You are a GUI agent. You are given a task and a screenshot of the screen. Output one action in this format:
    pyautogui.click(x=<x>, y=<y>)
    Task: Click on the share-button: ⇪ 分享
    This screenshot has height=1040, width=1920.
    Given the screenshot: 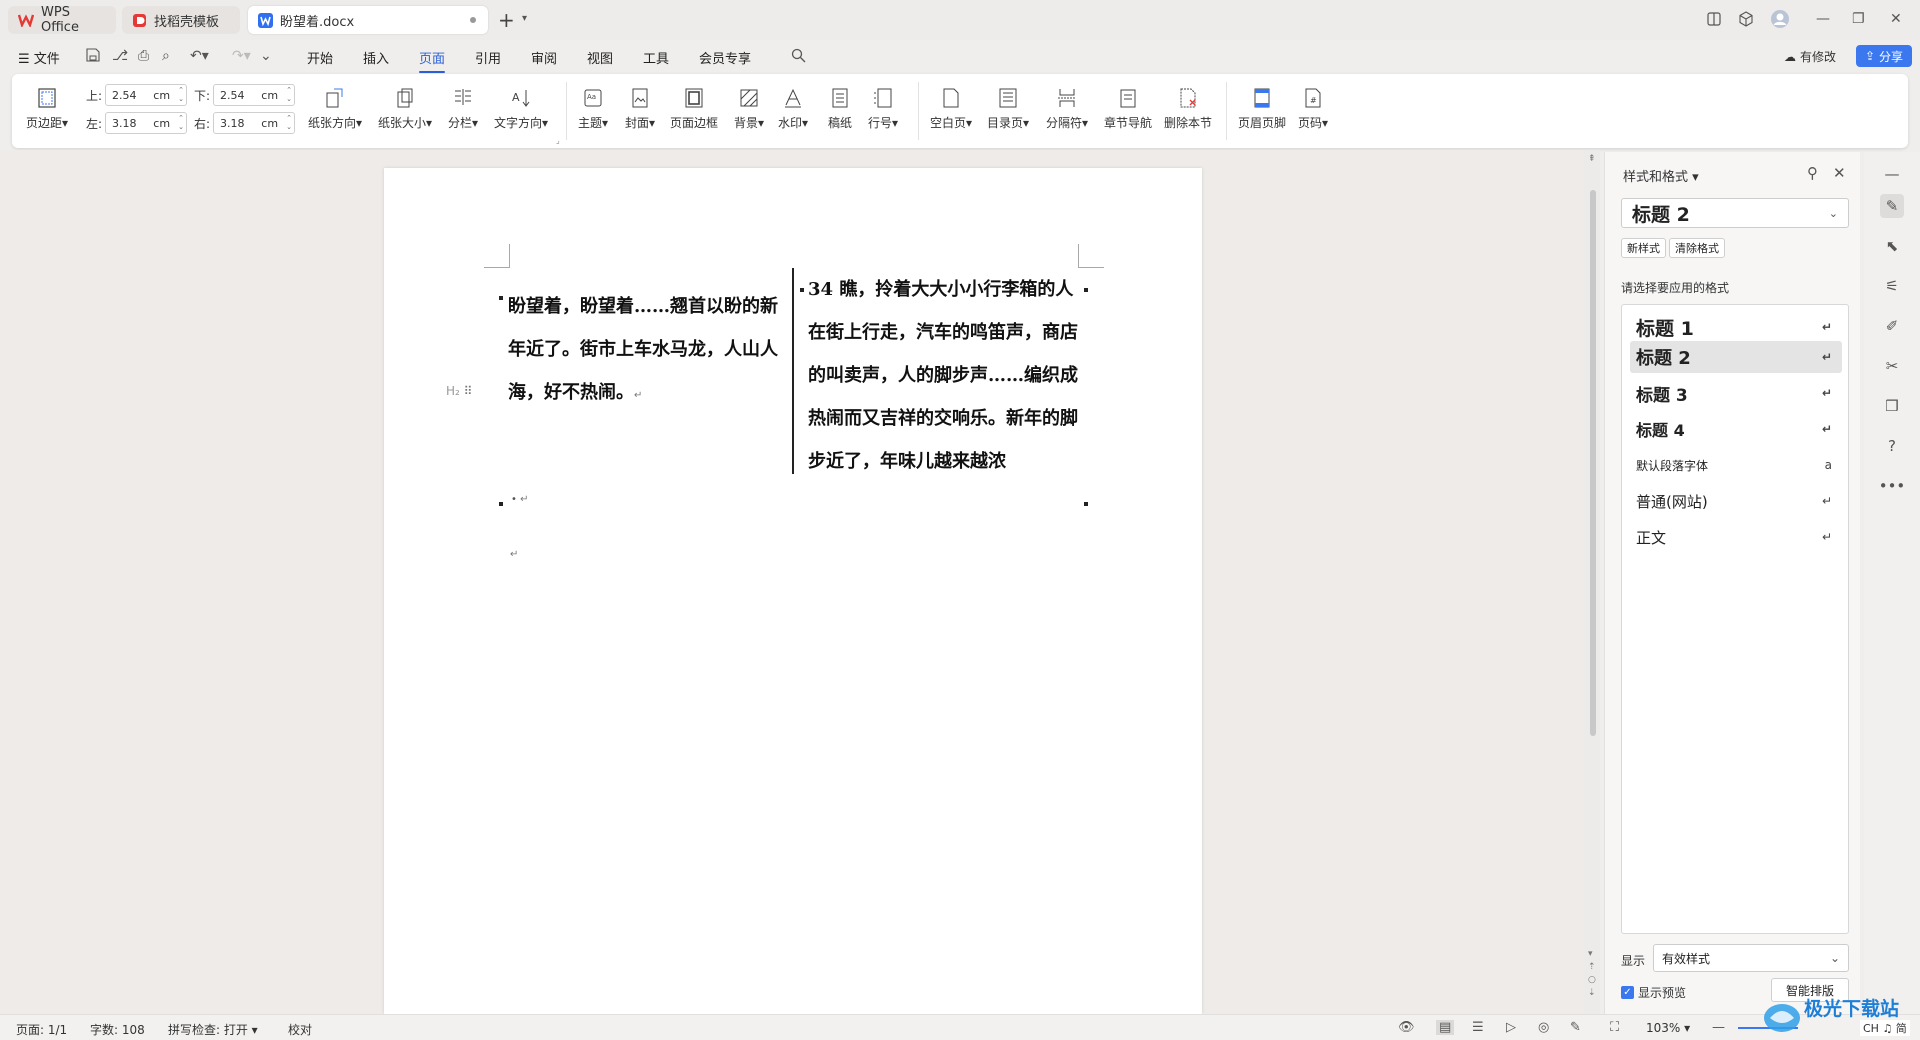 What is the action you would take?
    pyautogui.click(x=1884, y=56)
    